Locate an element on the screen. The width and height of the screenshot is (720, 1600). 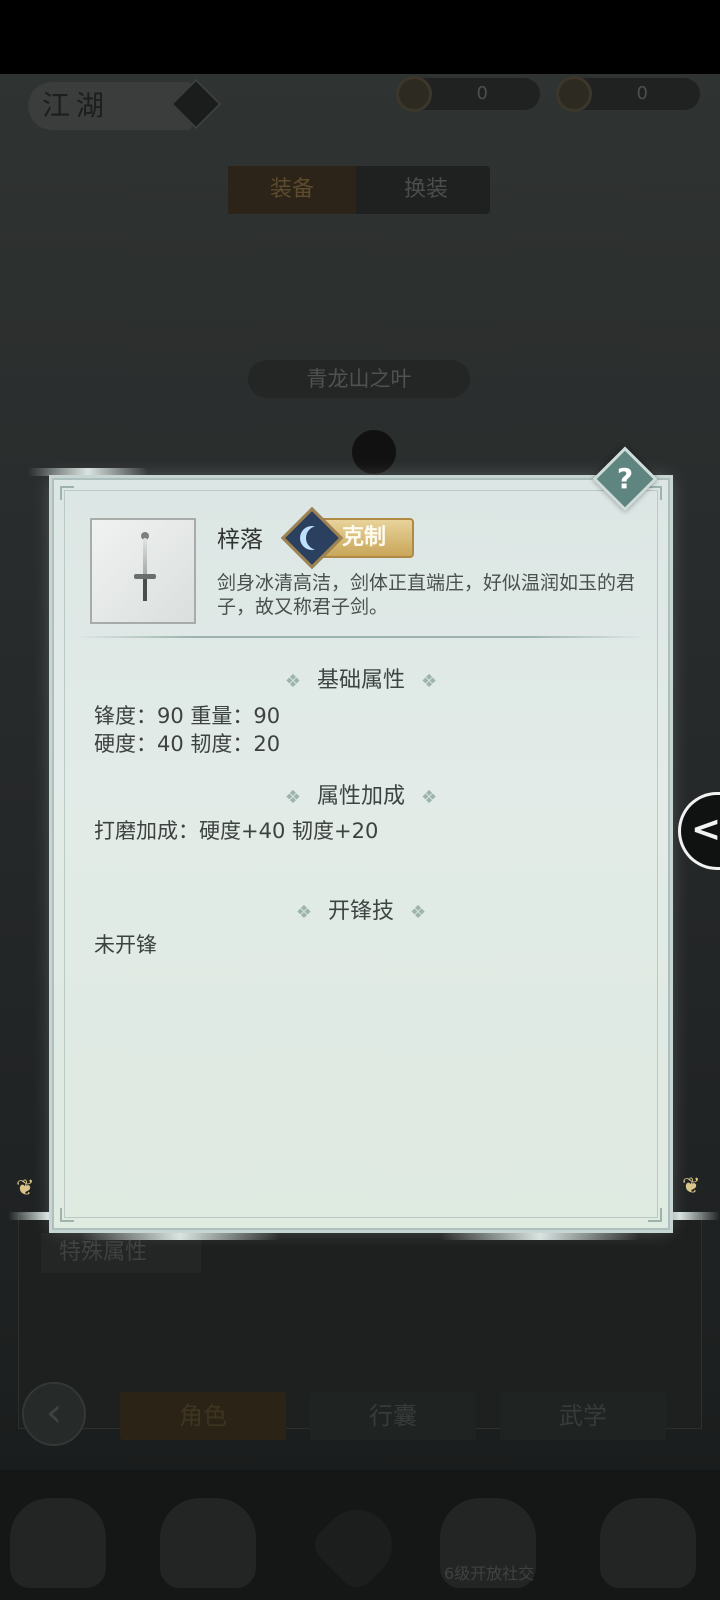
section-title-edge-skill: ❖ 开锋技 ❖ is located at coordinates (361, 909).